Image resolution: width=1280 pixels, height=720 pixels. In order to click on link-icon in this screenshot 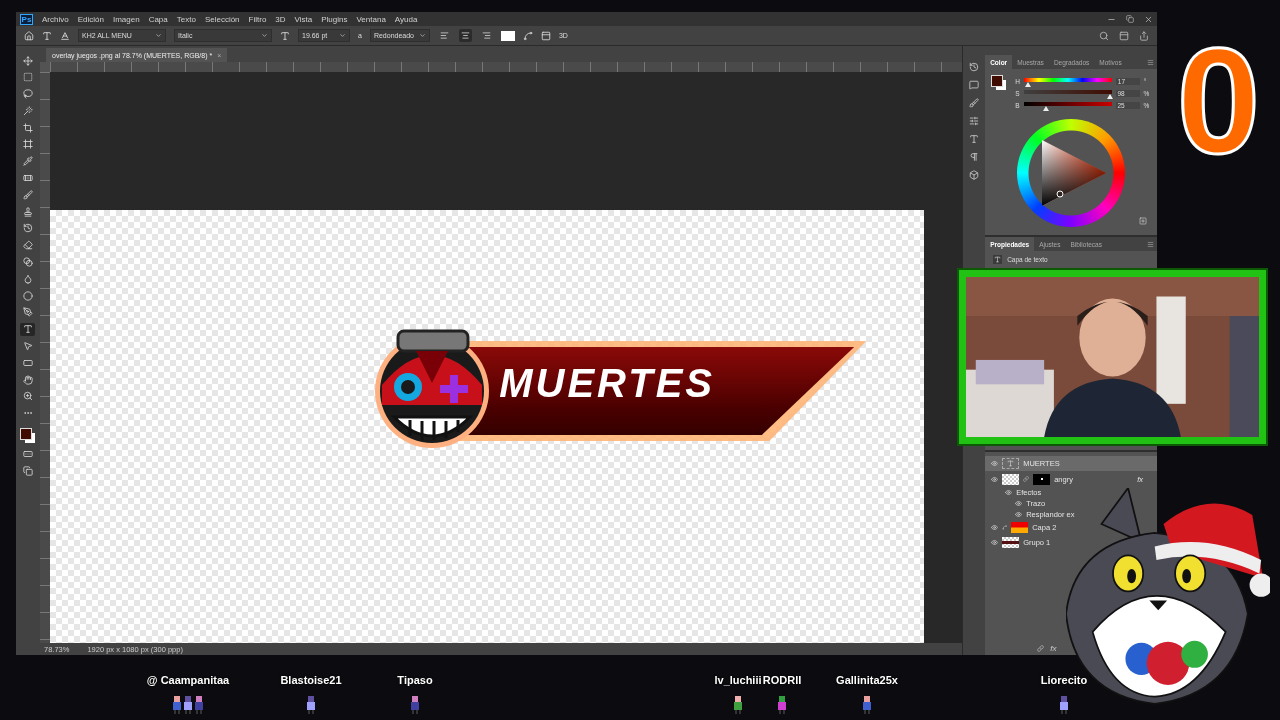, I will do `click(1026, 479)`.